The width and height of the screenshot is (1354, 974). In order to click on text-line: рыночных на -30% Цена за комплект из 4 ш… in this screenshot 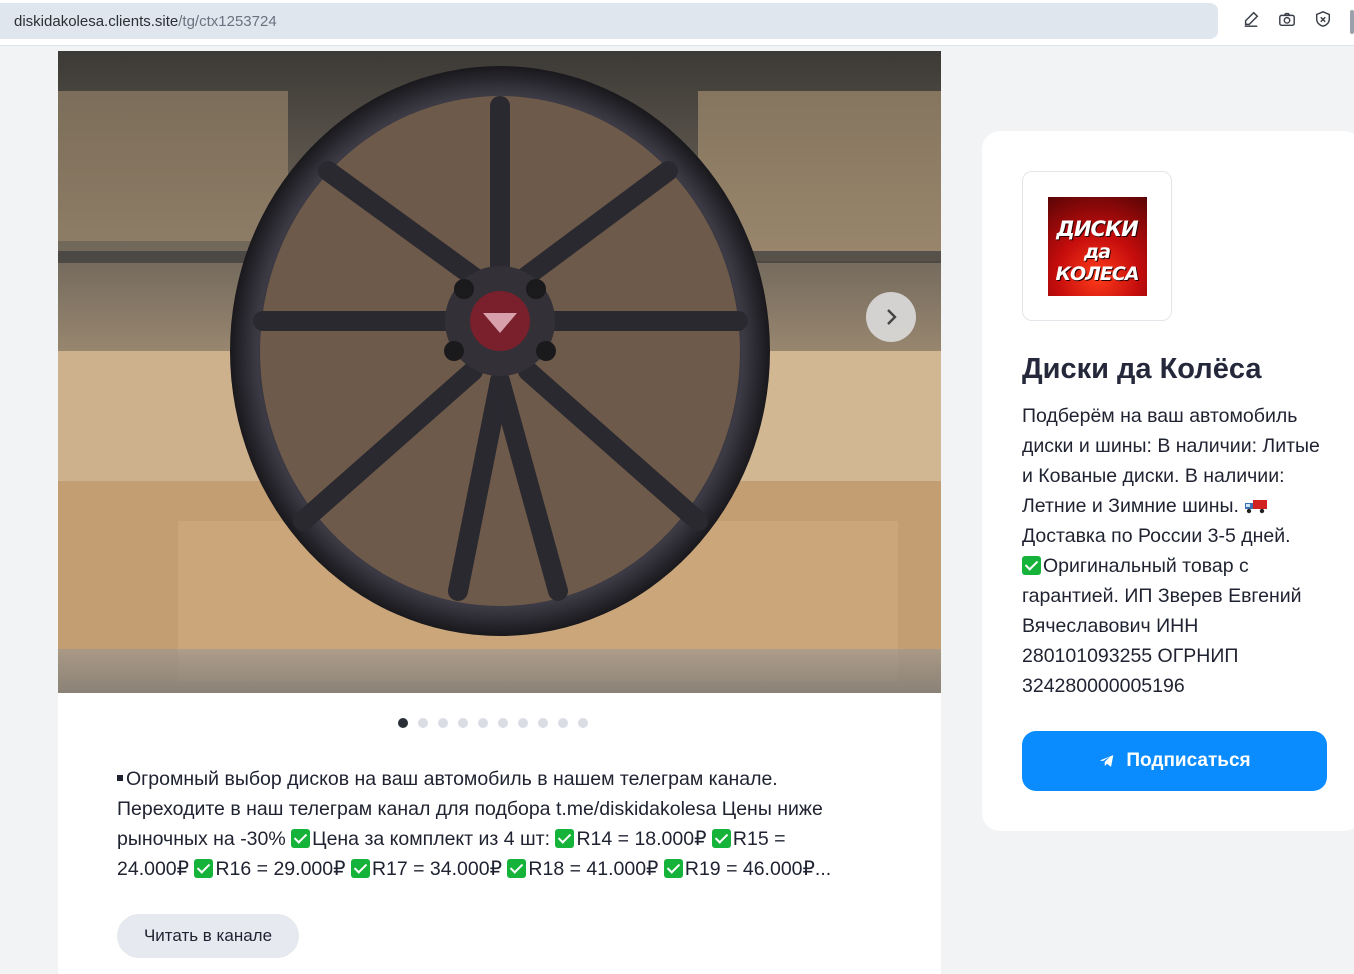, I will do `click(497, 839)`.